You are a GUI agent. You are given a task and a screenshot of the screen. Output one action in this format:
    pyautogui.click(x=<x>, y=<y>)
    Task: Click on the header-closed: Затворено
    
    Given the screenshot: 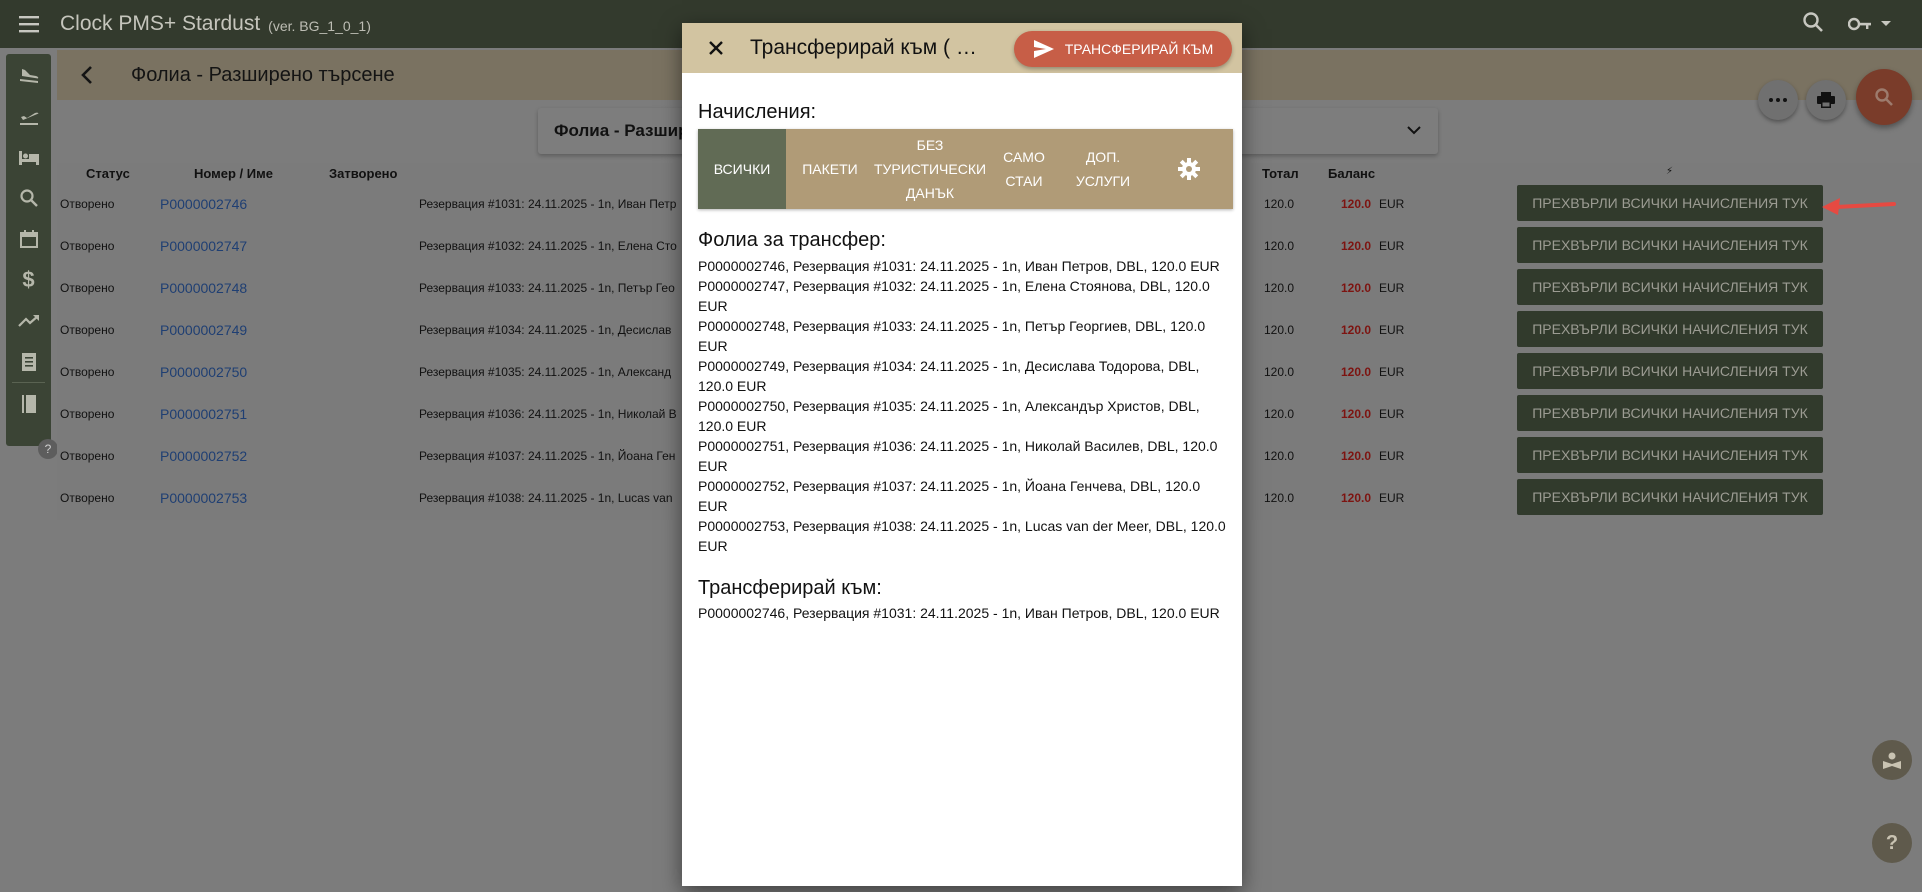 What is the action you would take?
    pyautogui.click(x=363, y=173)
    